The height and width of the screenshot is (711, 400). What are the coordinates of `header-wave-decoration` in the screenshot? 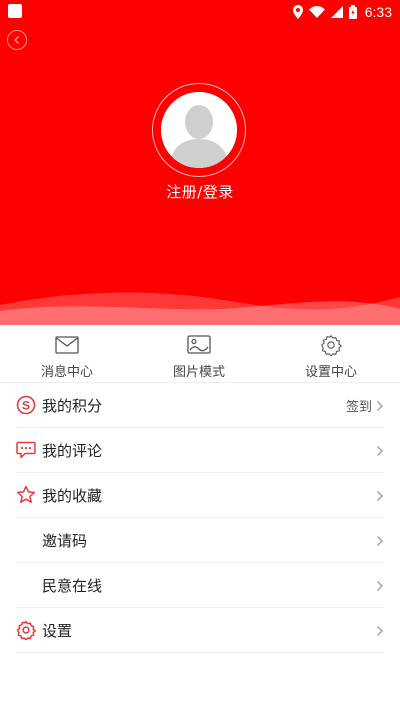 It's located at (200, 308).